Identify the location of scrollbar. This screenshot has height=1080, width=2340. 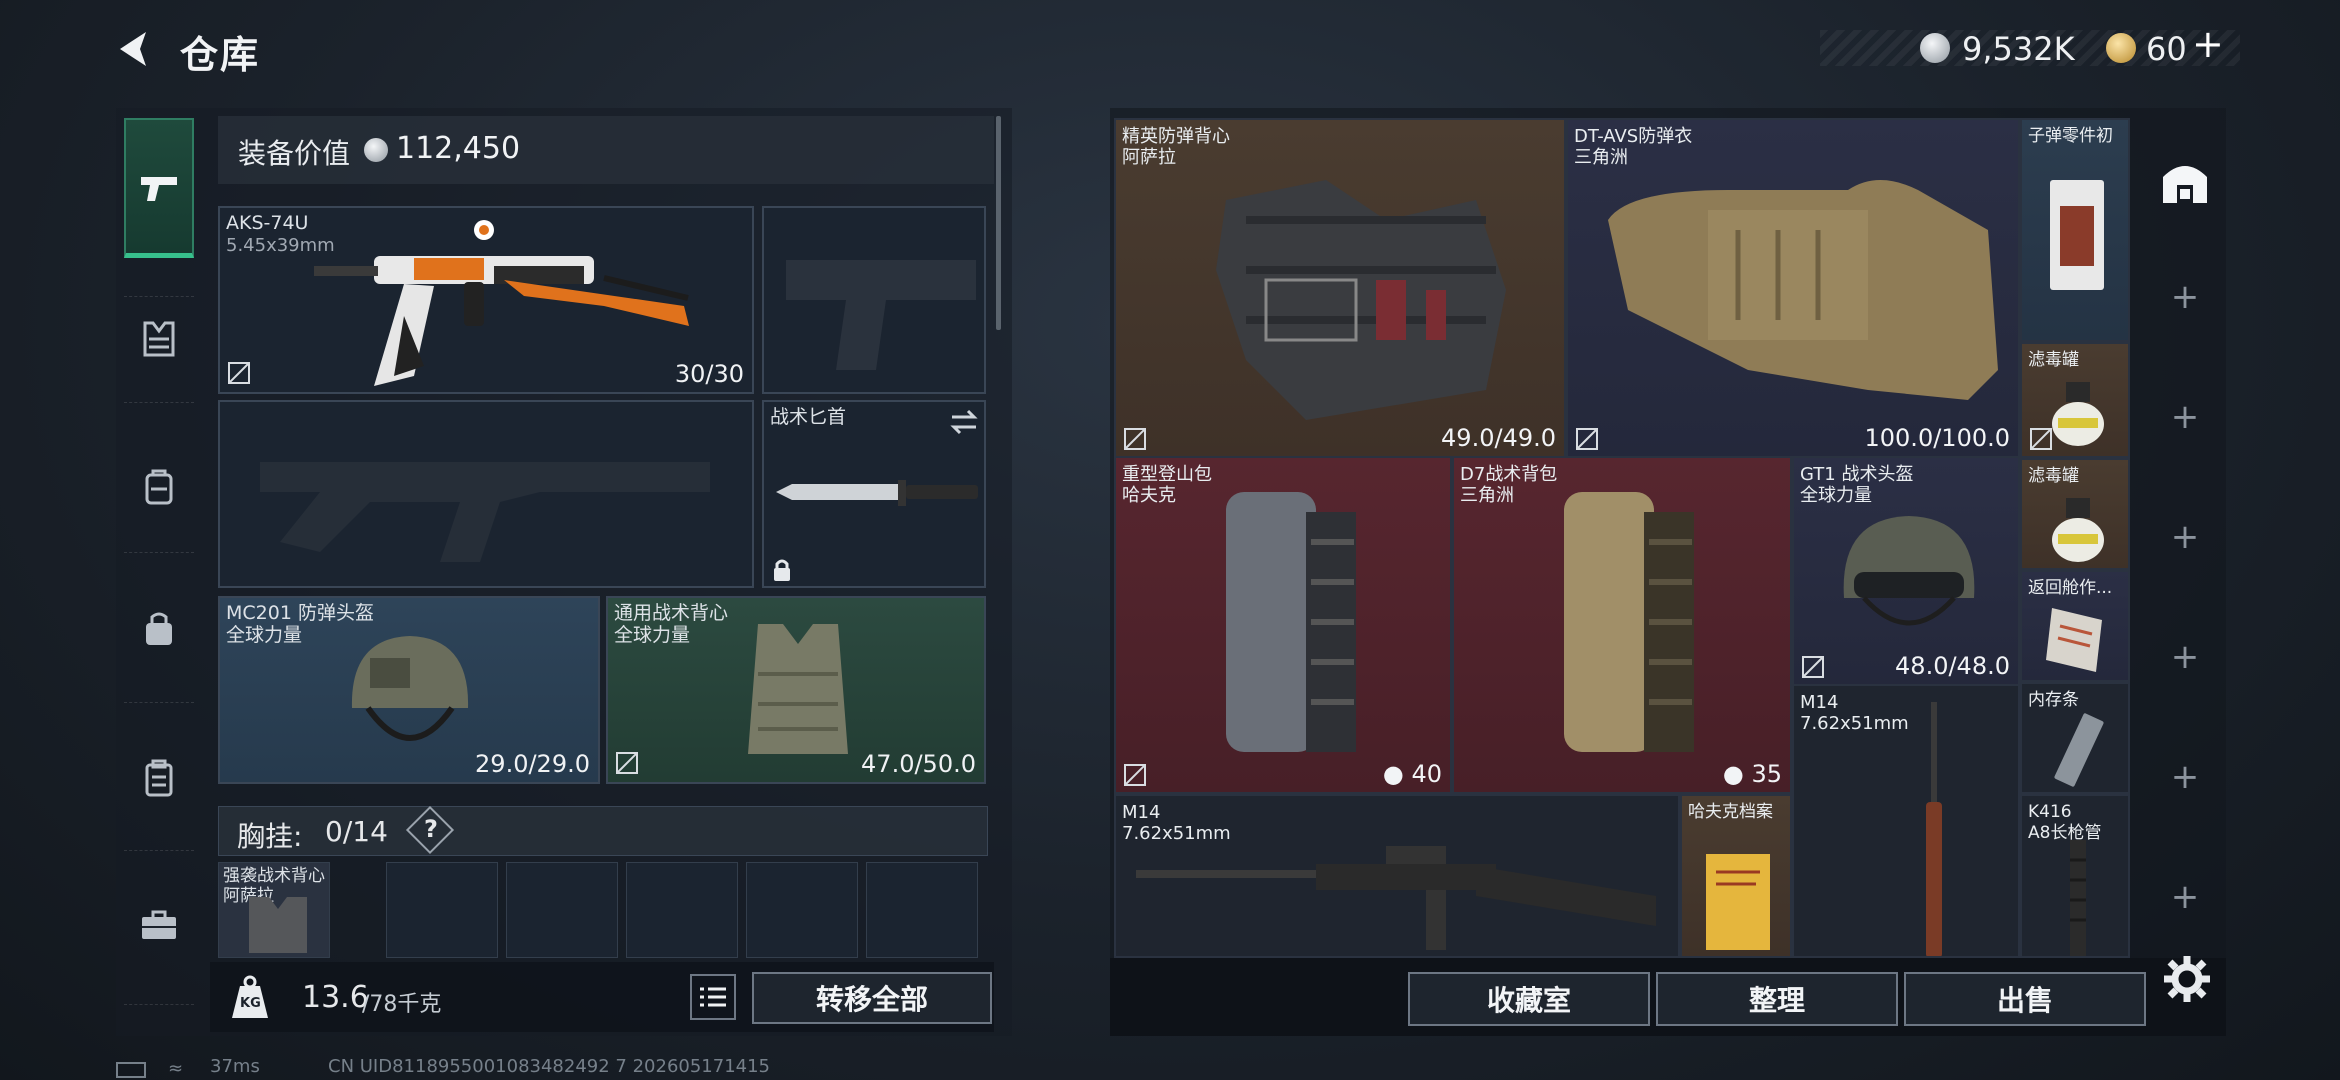
(998, 223).